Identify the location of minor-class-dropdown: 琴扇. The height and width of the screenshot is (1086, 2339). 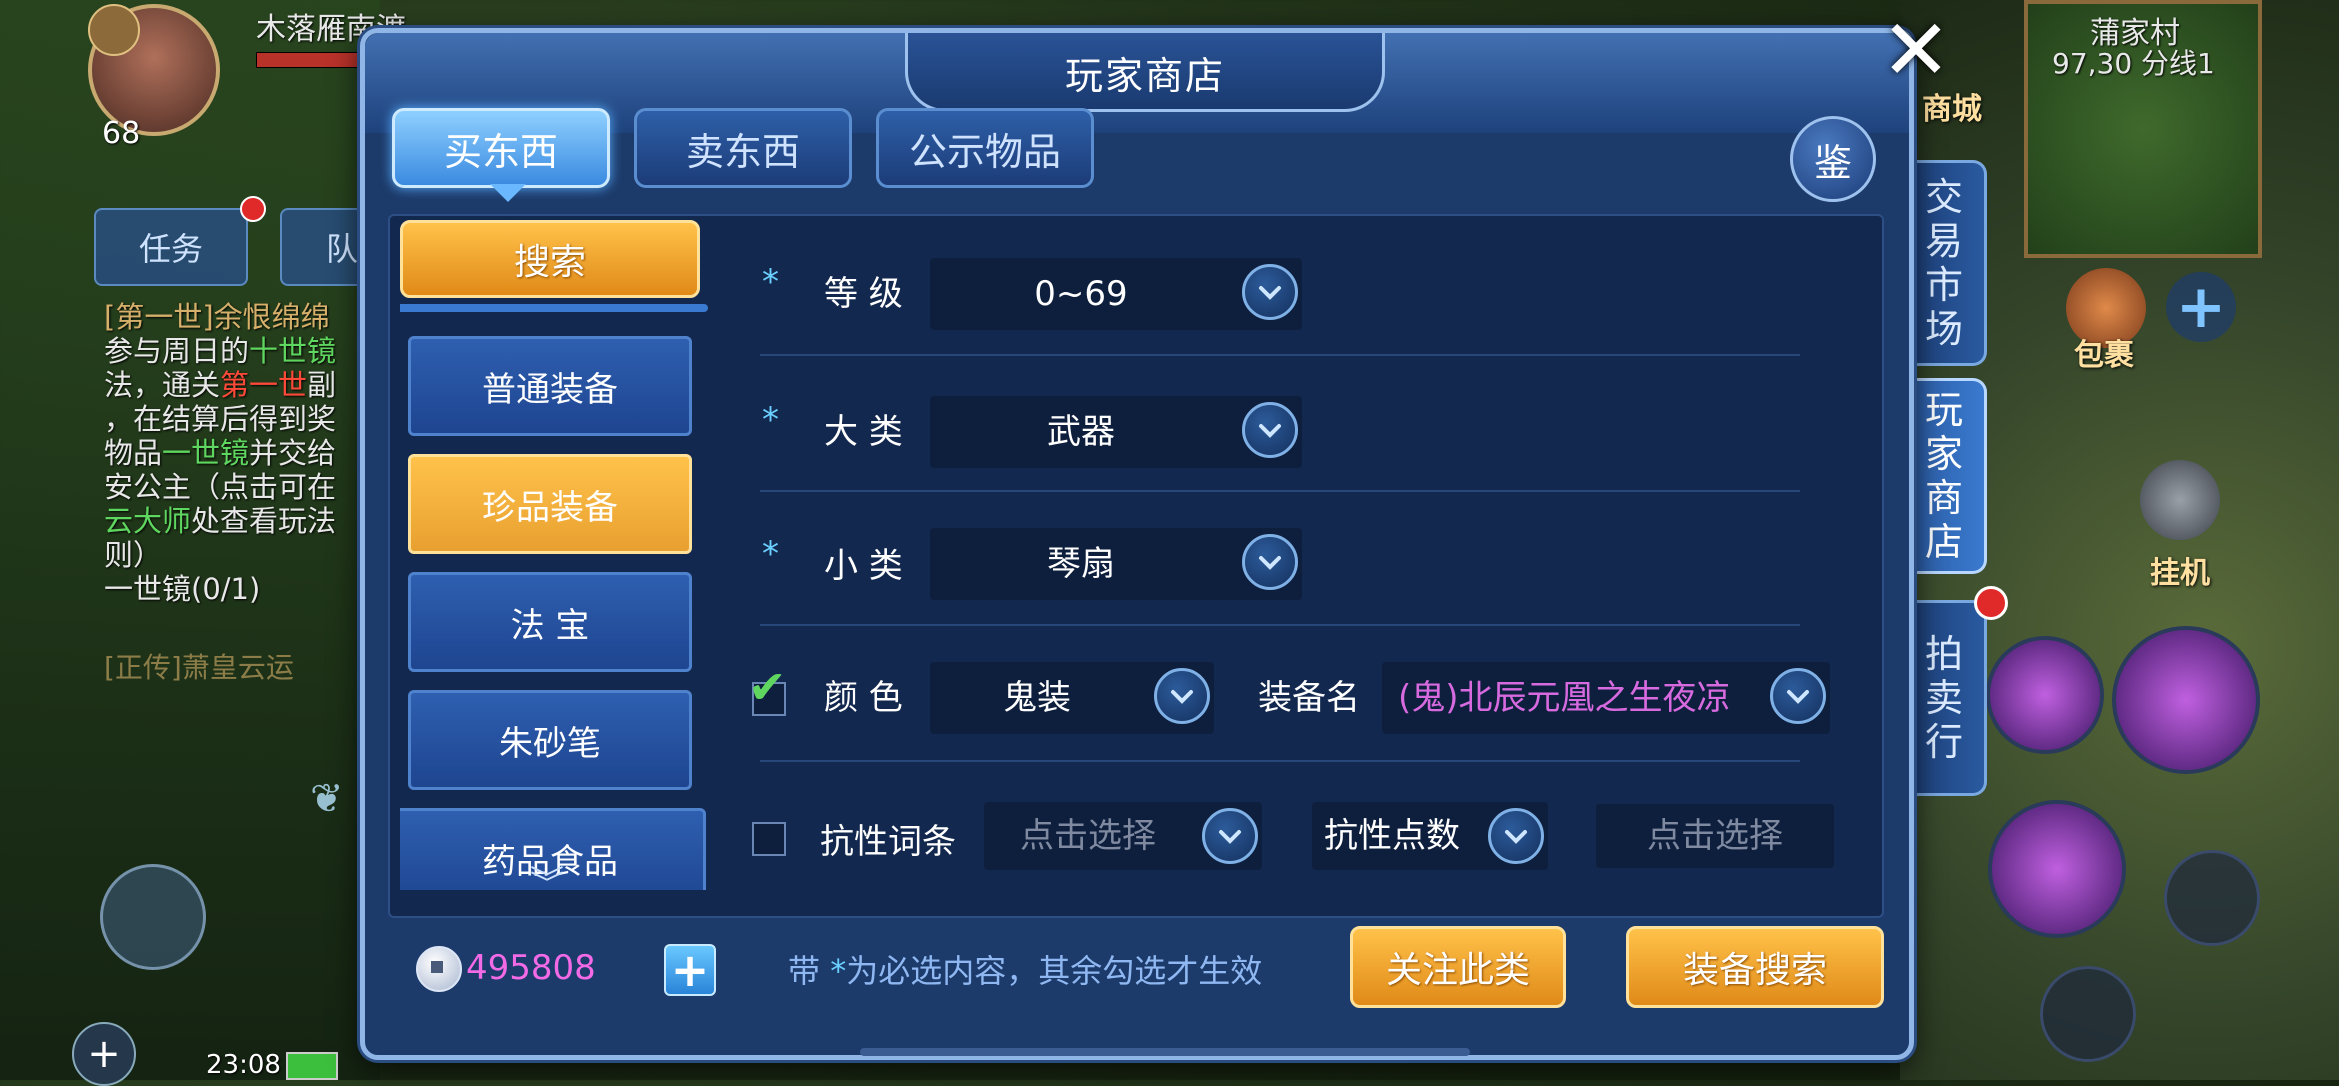
(1116, 564).